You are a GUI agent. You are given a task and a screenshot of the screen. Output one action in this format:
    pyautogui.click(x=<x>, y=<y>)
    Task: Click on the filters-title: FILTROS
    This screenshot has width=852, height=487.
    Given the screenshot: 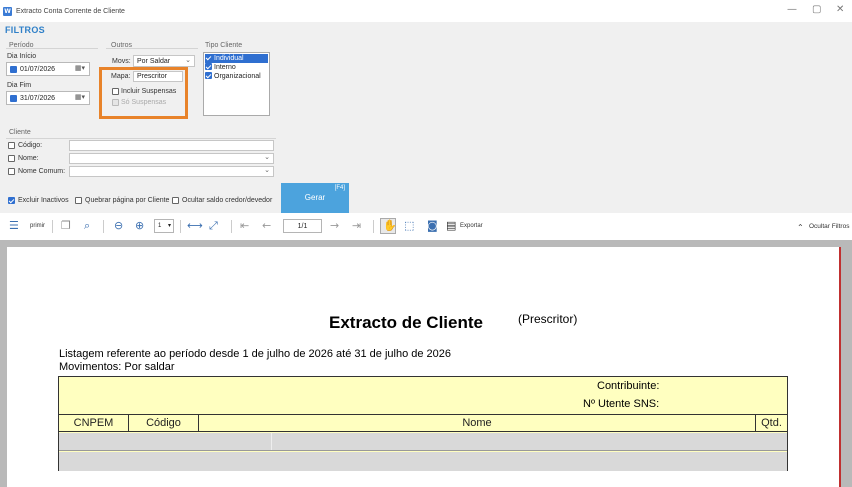 What is the action you would take?
    pyautogui.click(x=25, y=30)
    